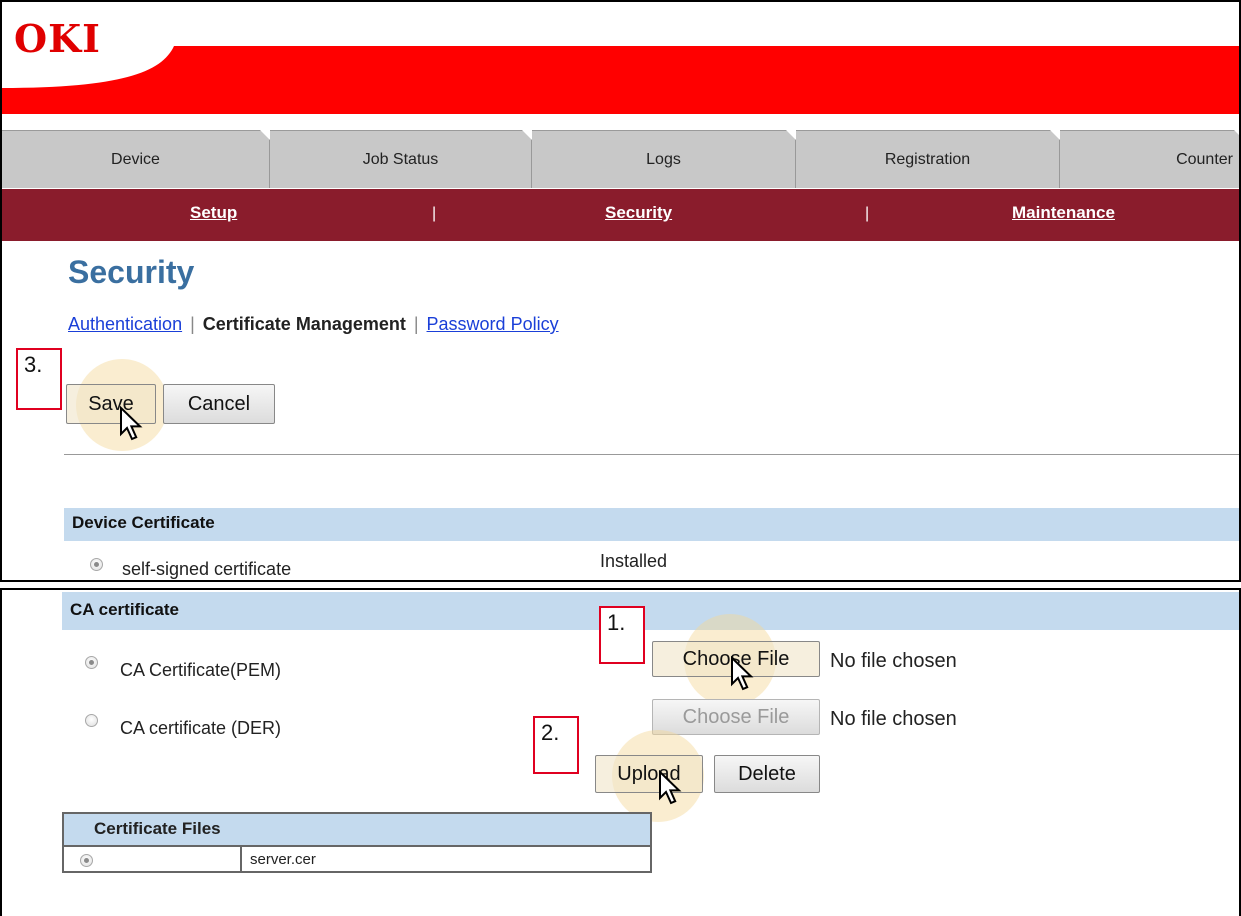 The image size is (1241, 916). I want to click on cancel-button: Cancel, so click(219, 404).